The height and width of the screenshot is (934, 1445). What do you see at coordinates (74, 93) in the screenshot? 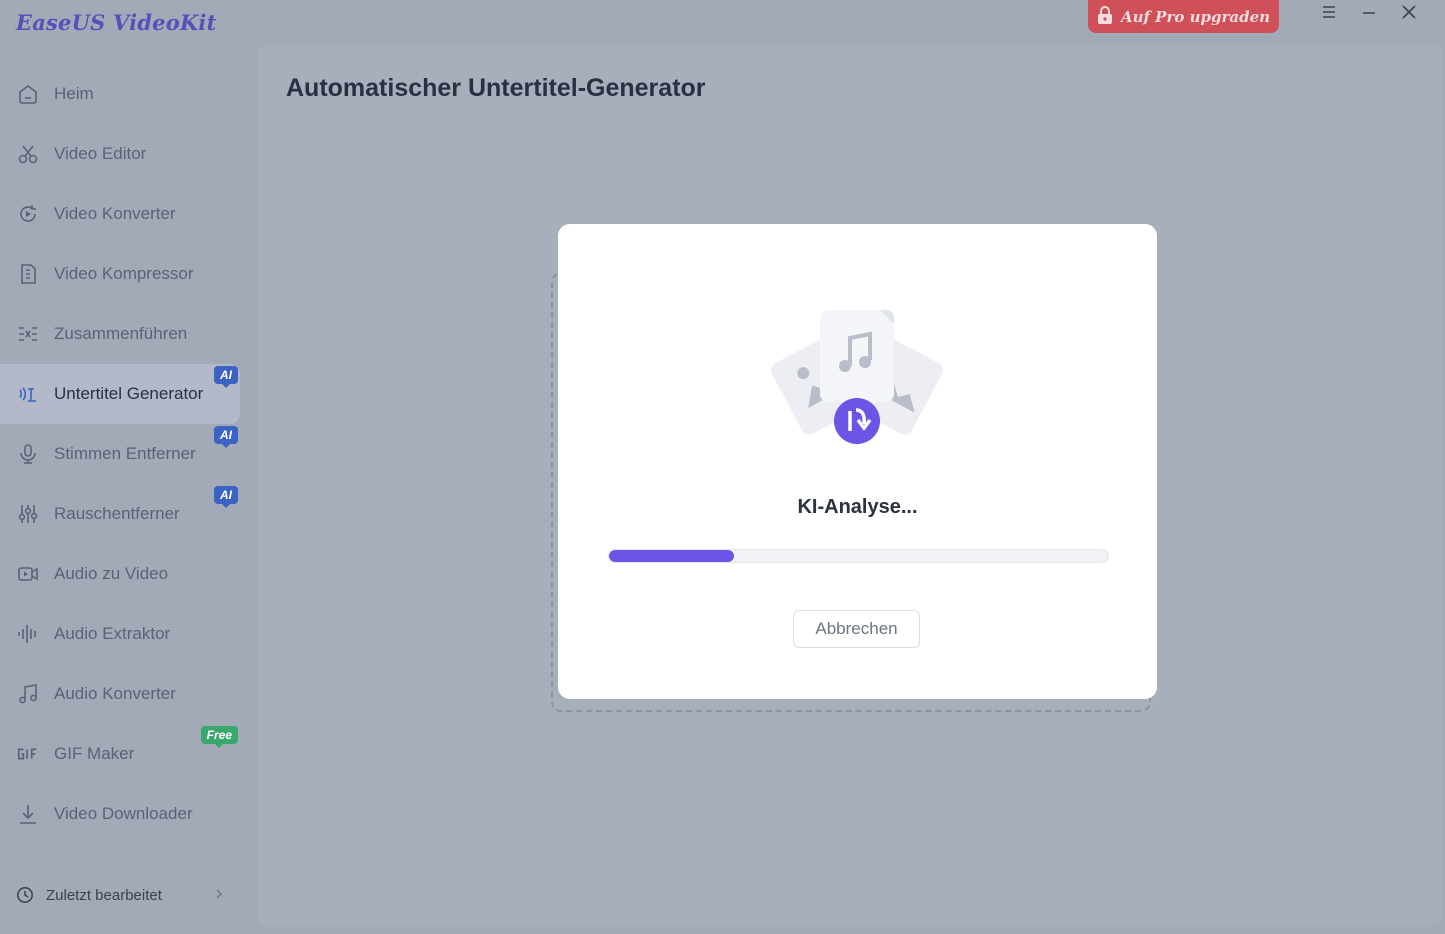
I see `sidebar-item-label: Heim` at bounding box center [74, 93].